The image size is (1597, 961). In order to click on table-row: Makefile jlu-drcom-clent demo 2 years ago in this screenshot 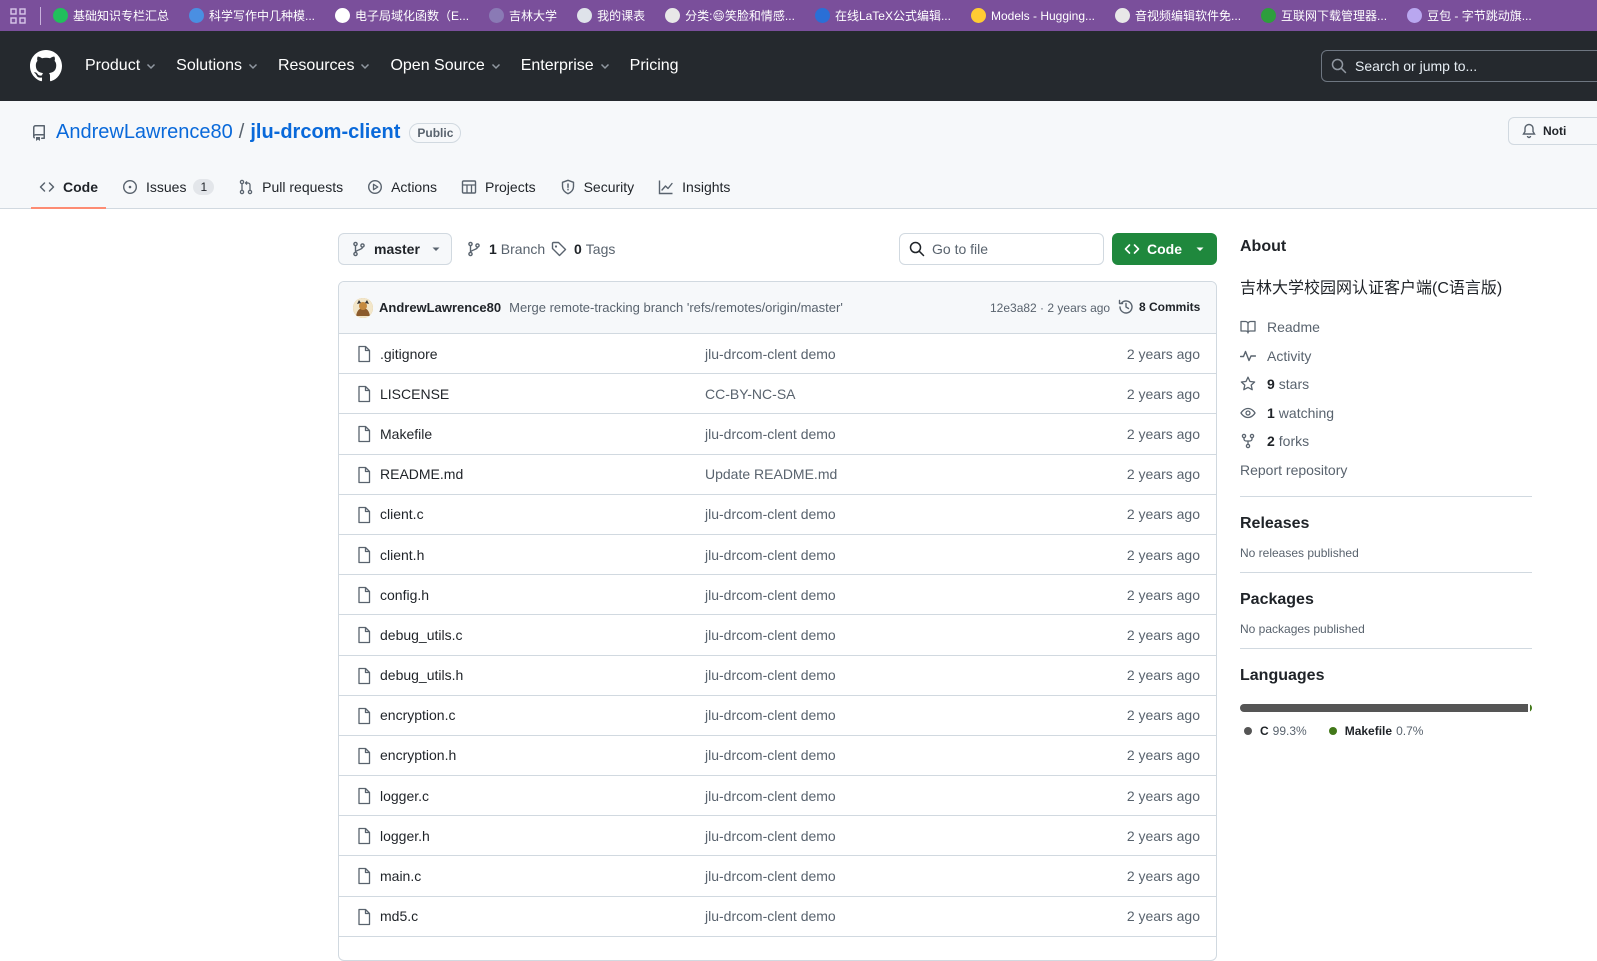, I will do `click(777, 434)`.